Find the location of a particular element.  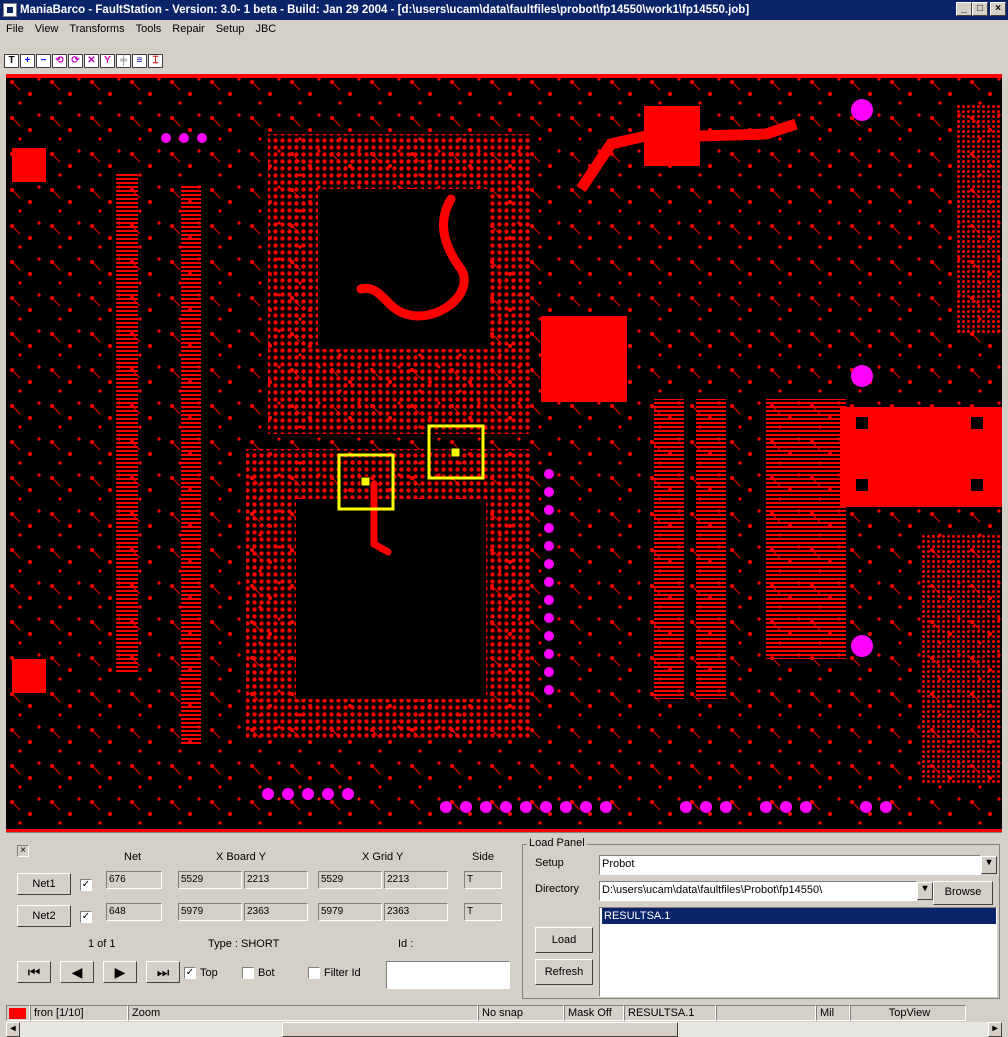

scroll-right-icon: ▸ is located at coordinates (995, 1029).